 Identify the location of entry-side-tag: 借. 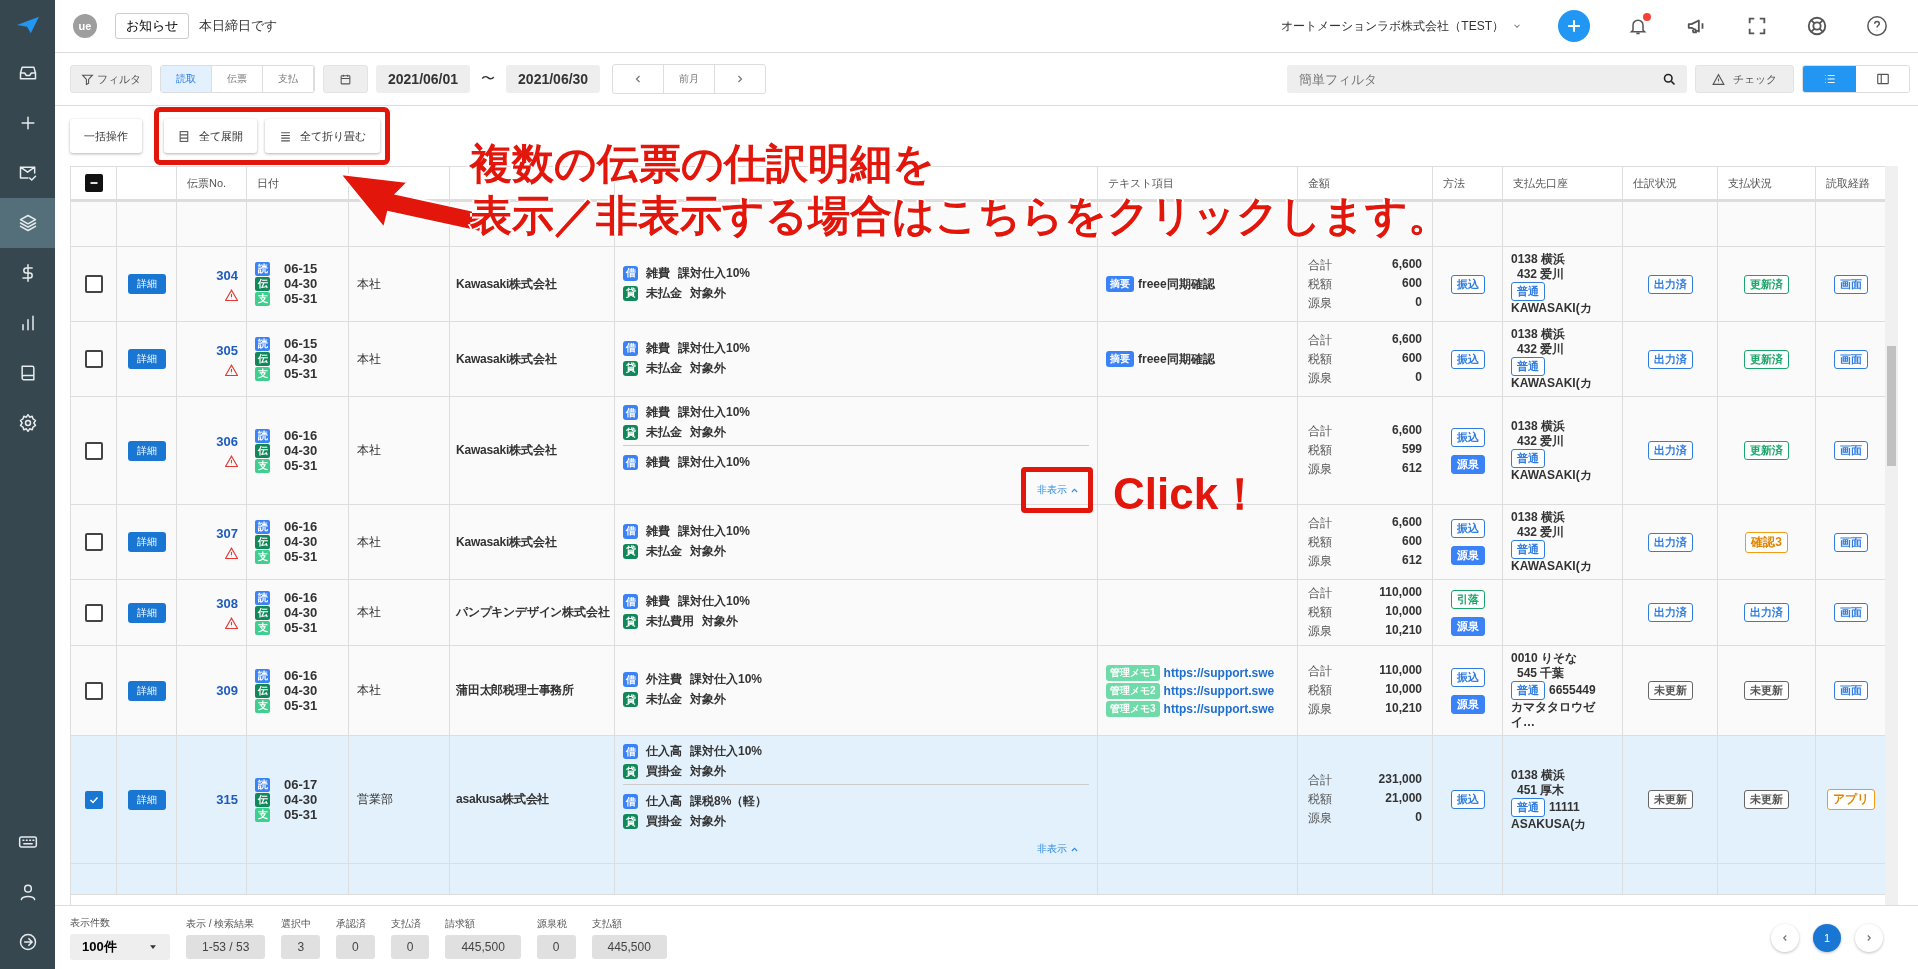
(630, 531).